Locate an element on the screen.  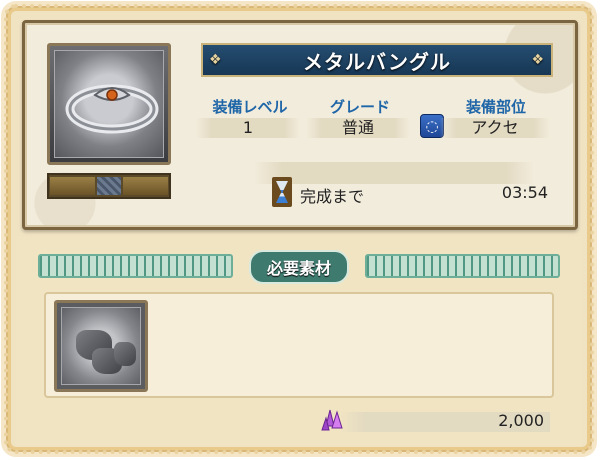
ore-icon is located at coordinates (101, 346).